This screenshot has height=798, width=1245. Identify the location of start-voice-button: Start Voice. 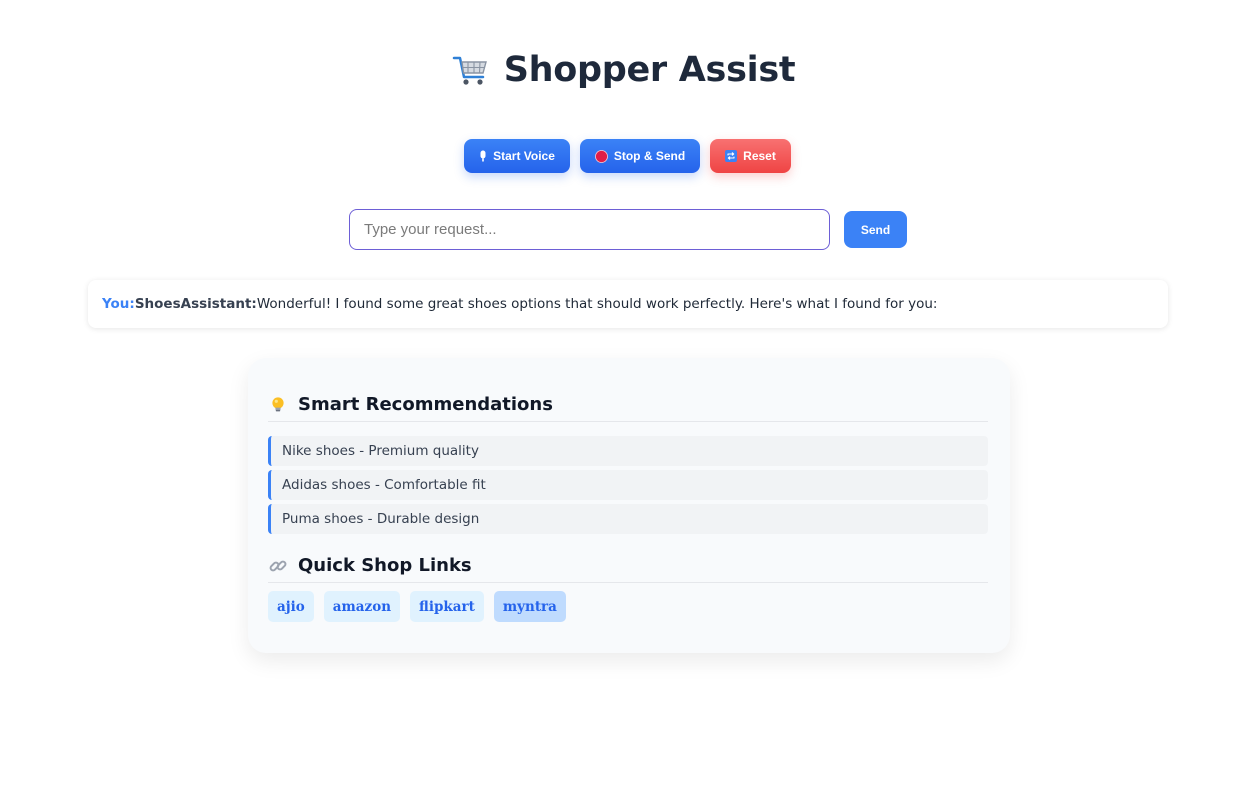
(517, 156).